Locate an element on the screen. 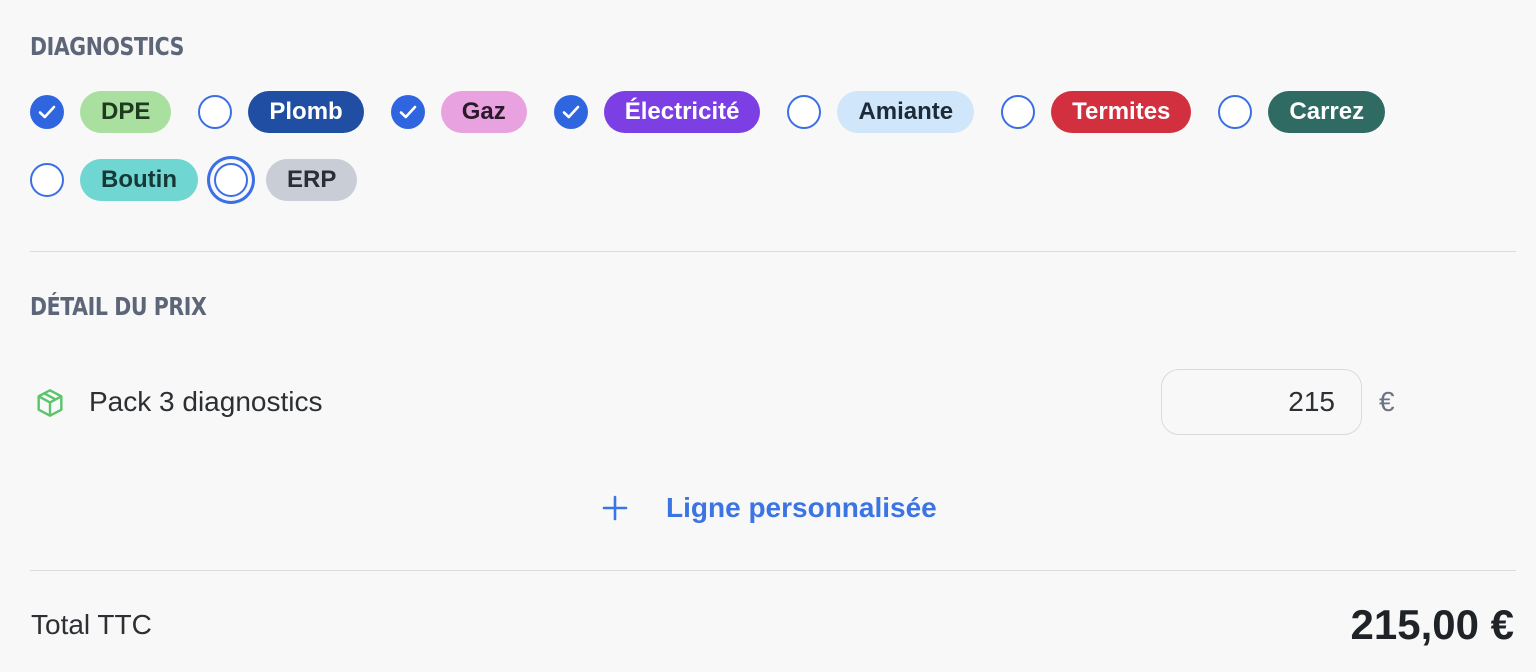  diagnostics-title: DIAGNOSTICS is located at coordinates (107, 46).